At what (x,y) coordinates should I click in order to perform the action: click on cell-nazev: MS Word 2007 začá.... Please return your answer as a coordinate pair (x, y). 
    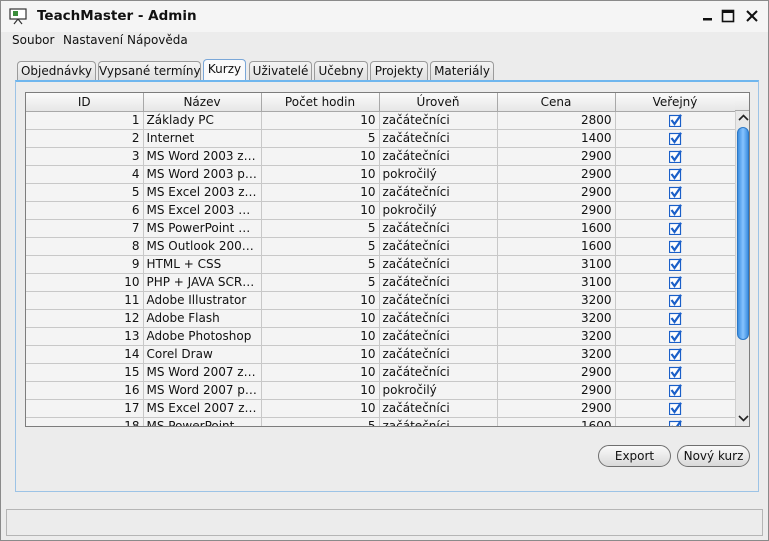
    Looking at the image, I should click on (202, 372).